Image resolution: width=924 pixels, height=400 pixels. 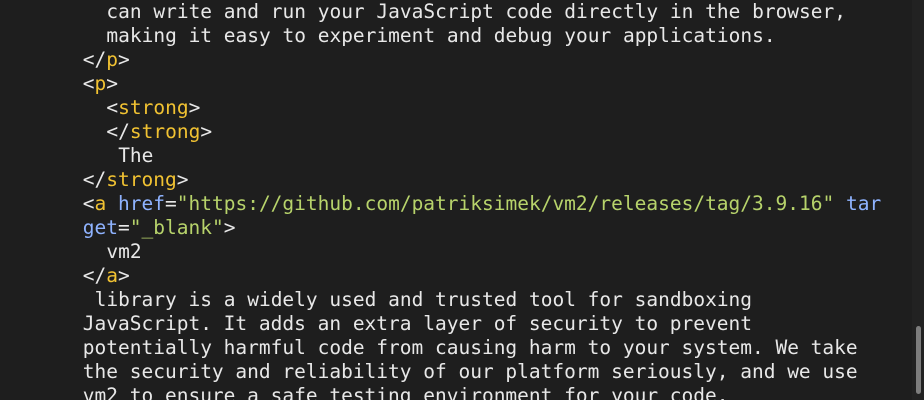 I want to click on code-line: </a>, so click(x=106, y=276).